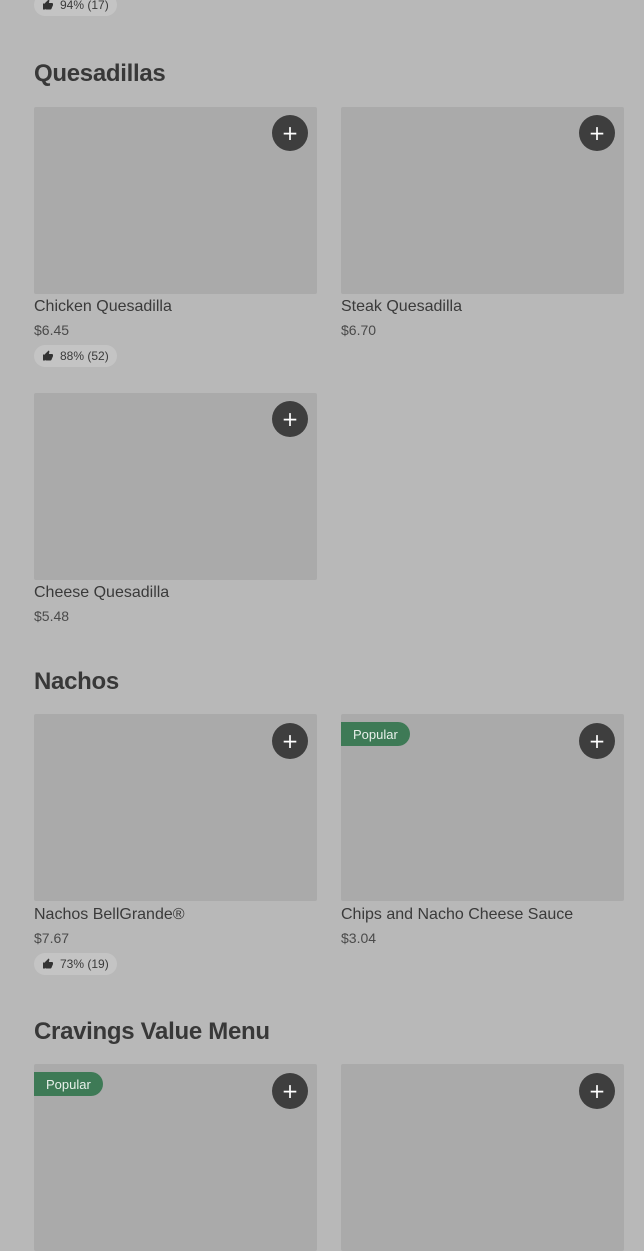  What do you see at coordinates (52, 938) in the screenshot?
I see `item-price: $7.67` at bounding box center [52, 938].